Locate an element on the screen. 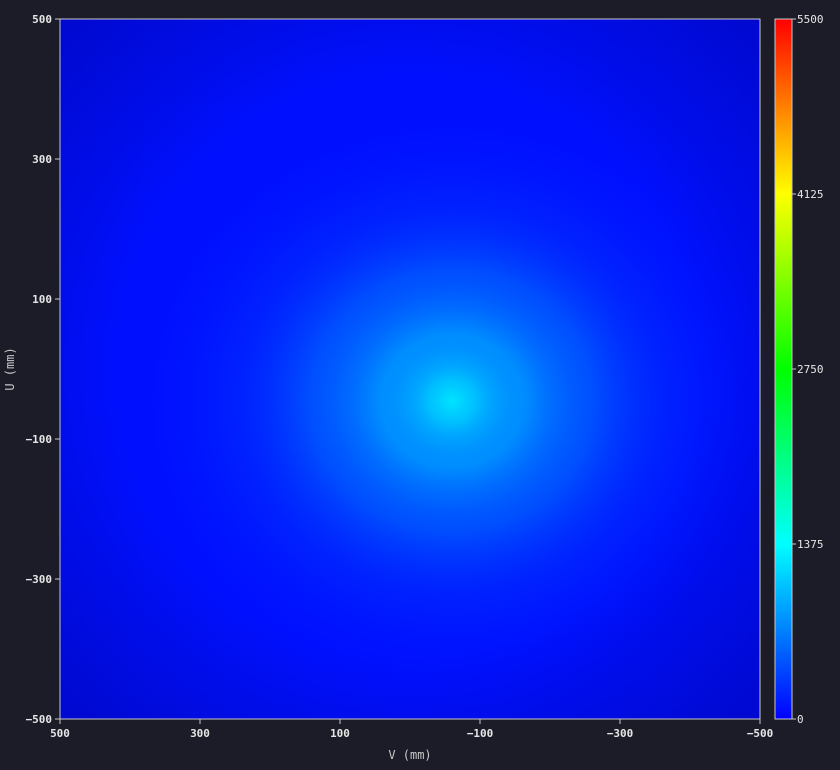  x-axis-ticks: 500 300 100 −100 −300 −500 is located at coordinates (411, 729).